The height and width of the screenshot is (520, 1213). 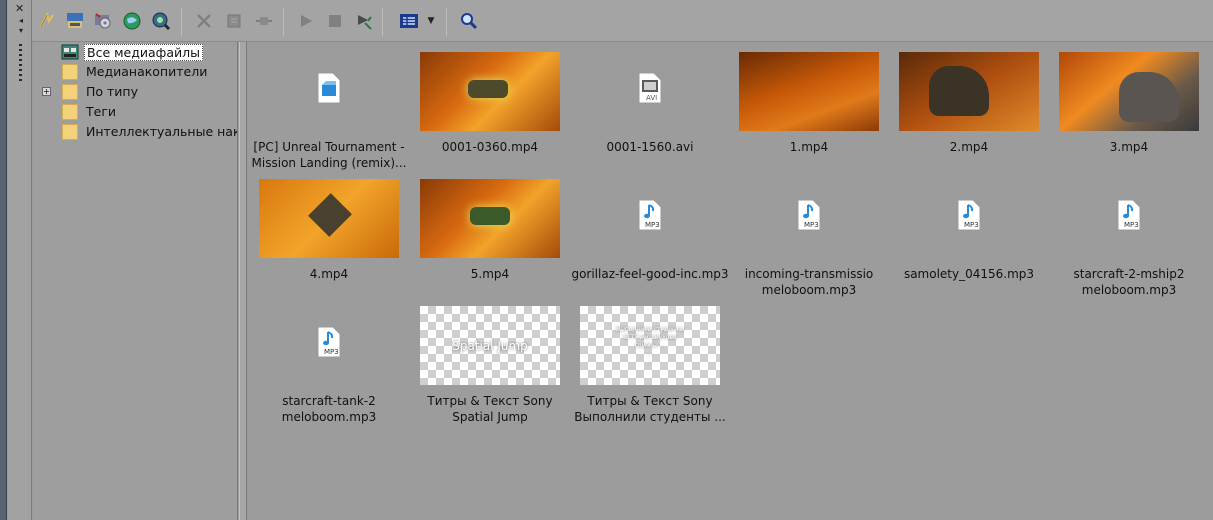 I want to click on properties-icon, so click(x=234, y=21).